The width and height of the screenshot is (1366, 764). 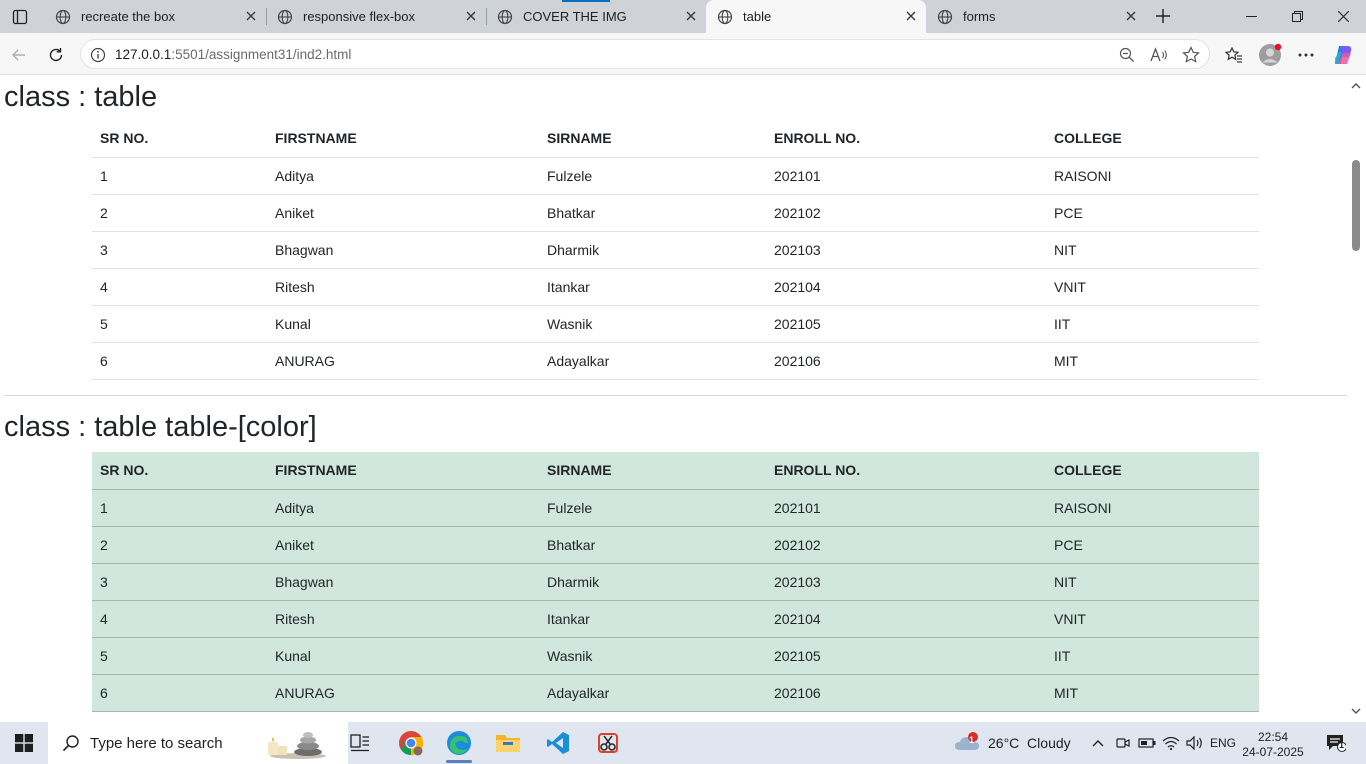 I want to click on table-cell: 4, so click(x=179, y=287).